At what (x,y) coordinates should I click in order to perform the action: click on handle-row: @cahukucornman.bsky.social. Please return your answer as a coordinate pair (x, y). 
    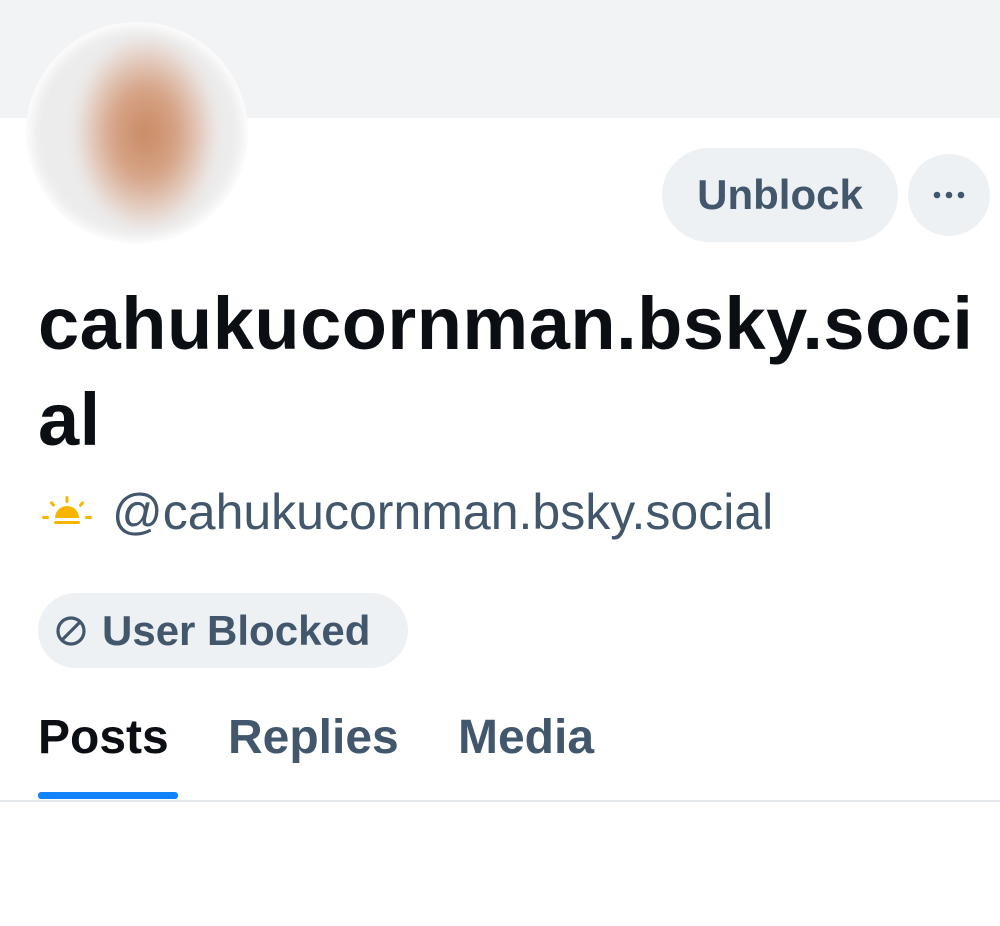
    Looking at the image, I should click on (406, 512).